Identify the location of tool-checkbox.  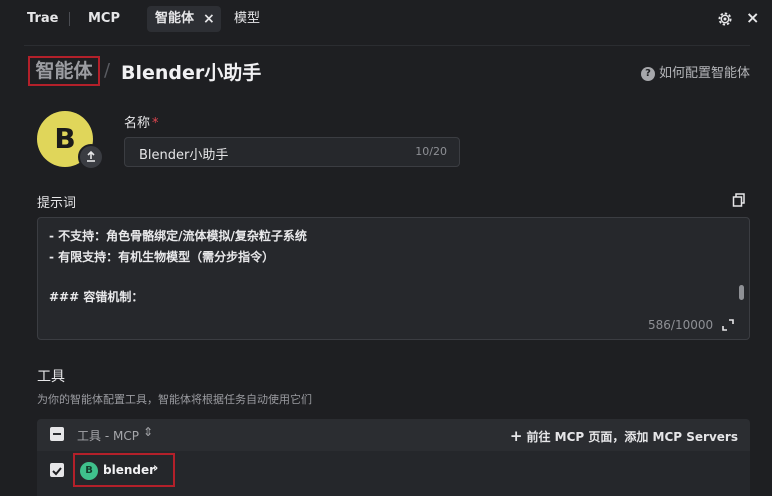
(57, 470).